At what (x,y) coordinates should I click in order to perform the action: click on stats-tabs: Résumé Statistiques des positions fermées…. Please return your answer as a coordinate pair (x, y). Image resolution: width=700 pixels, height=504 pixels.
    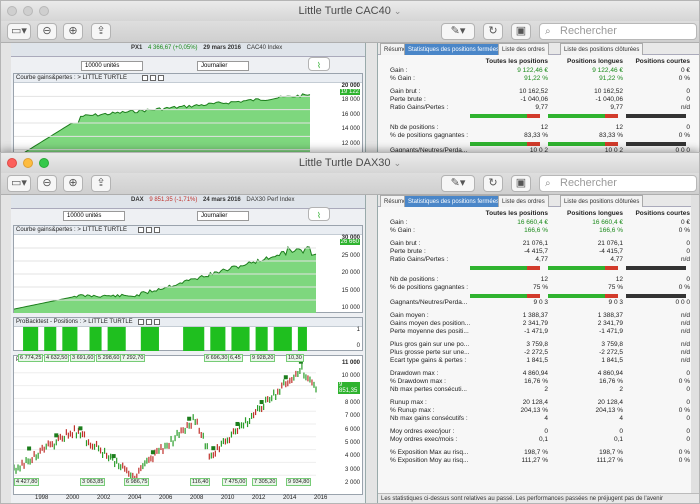
    Looking at the image, I should click on (538, 49).